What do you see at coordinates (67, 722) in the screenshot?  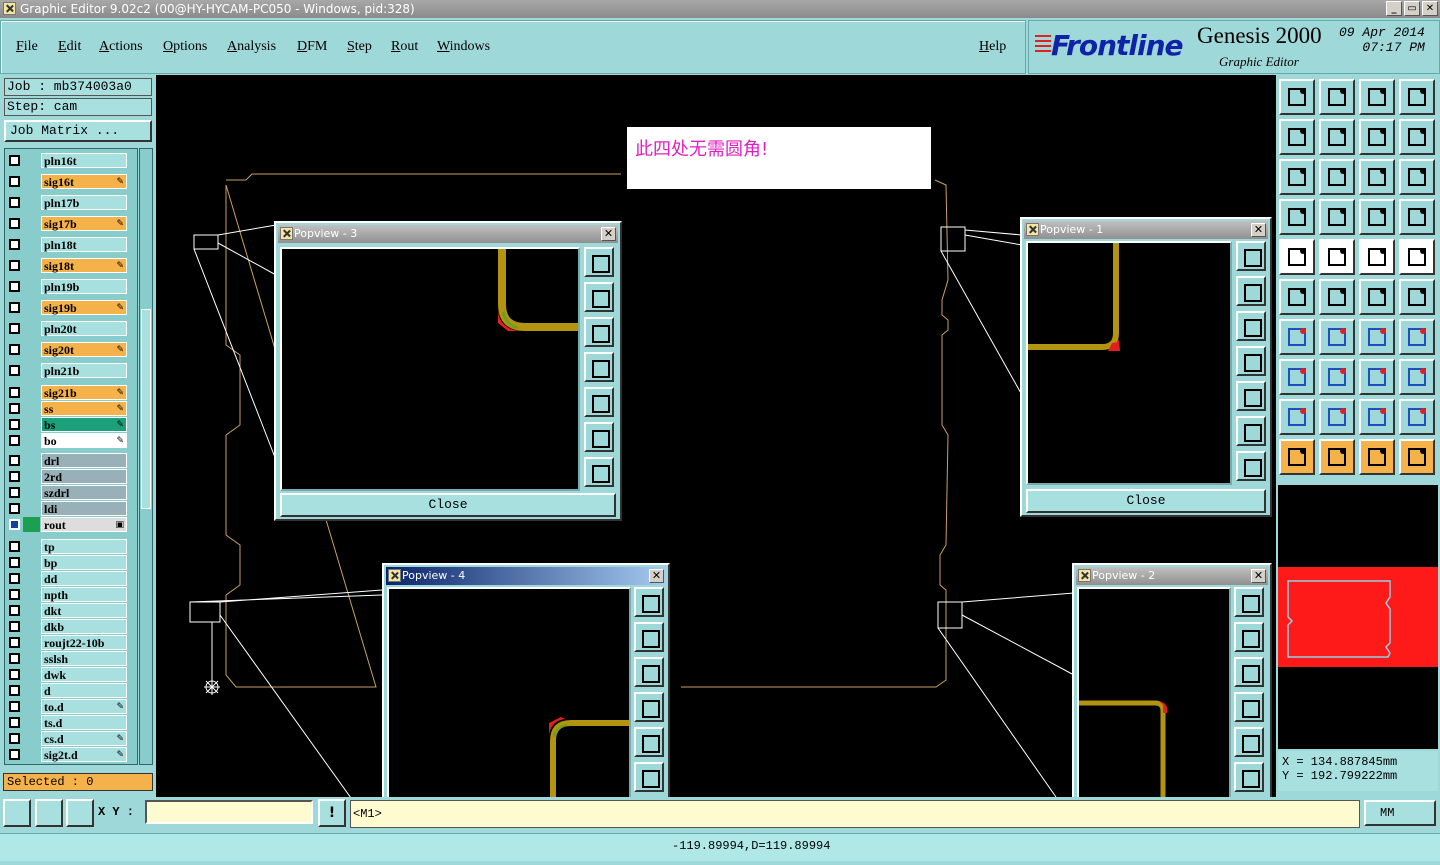 I see `layer-row-ts.d: ts.d` at bounding box center [67, 722].